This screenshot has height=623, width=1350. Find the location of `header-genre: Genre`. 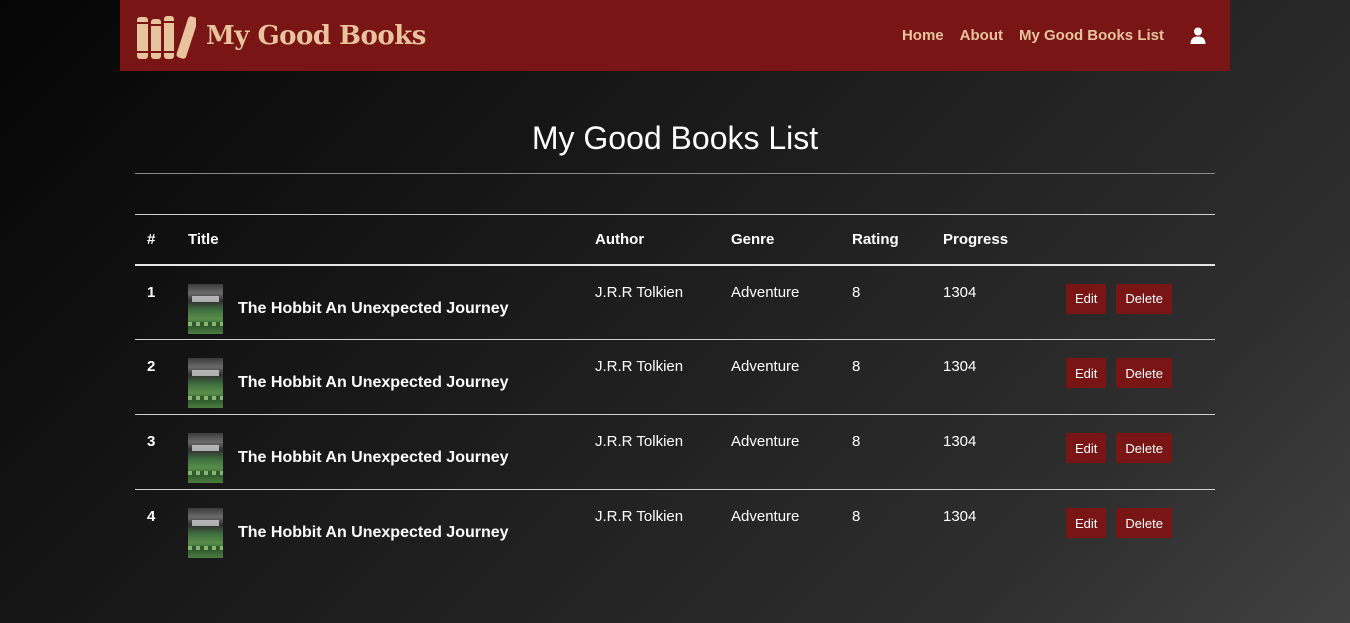

header-genre: Genre is located at coordinates (753, 239).